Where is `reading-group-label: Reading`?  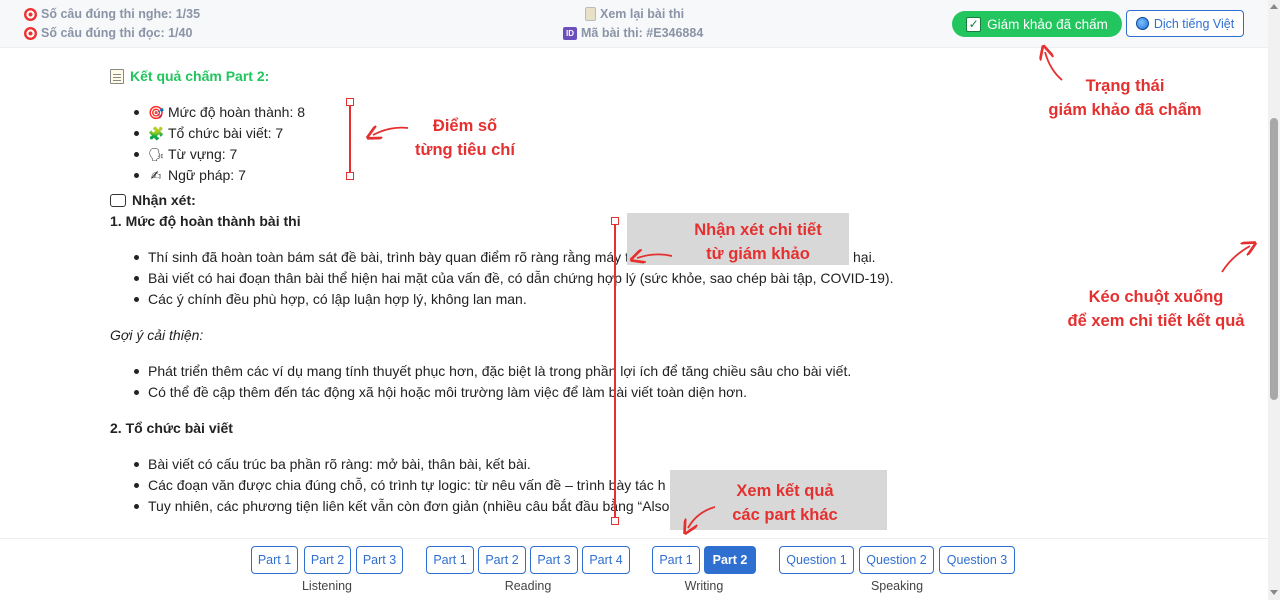
reading-group-label: Reading is located at coordinates (528, 586).